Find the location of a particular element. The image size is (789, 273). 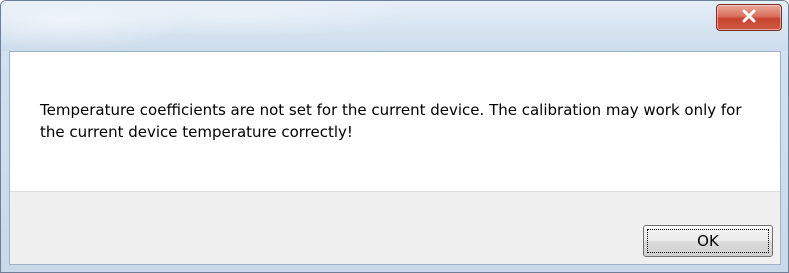

ok-button-label: OK is located at coordinates (708, 241).